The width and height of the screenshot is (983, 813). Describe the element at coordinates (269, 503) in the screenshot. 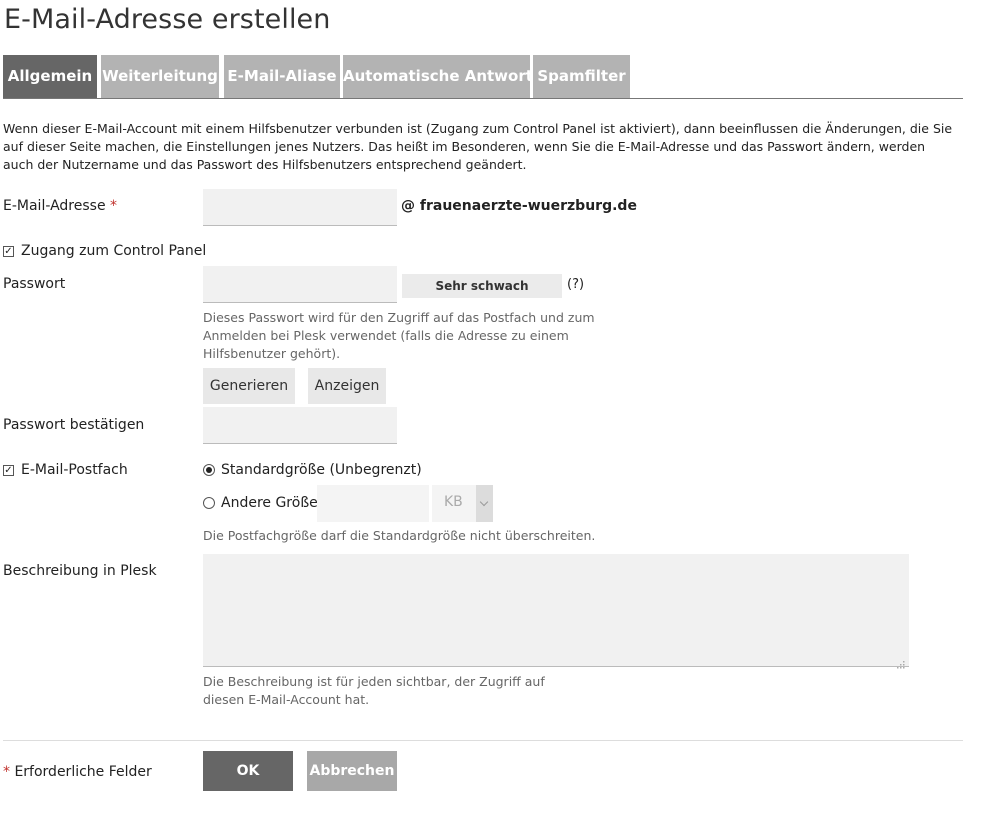

I see `other-size-label: Andere Größe` at that location.